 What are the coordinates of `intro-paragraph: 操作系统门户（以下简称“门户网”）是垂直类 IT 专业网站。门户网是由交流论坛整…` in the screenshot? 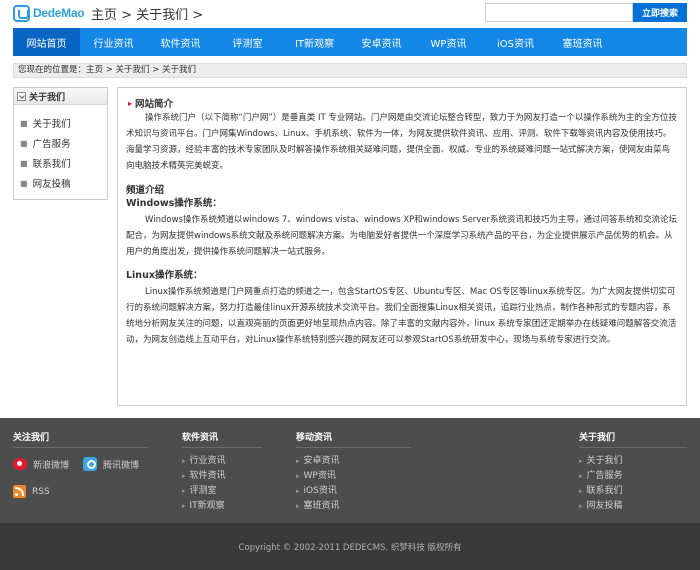 It's located at (401, 142).